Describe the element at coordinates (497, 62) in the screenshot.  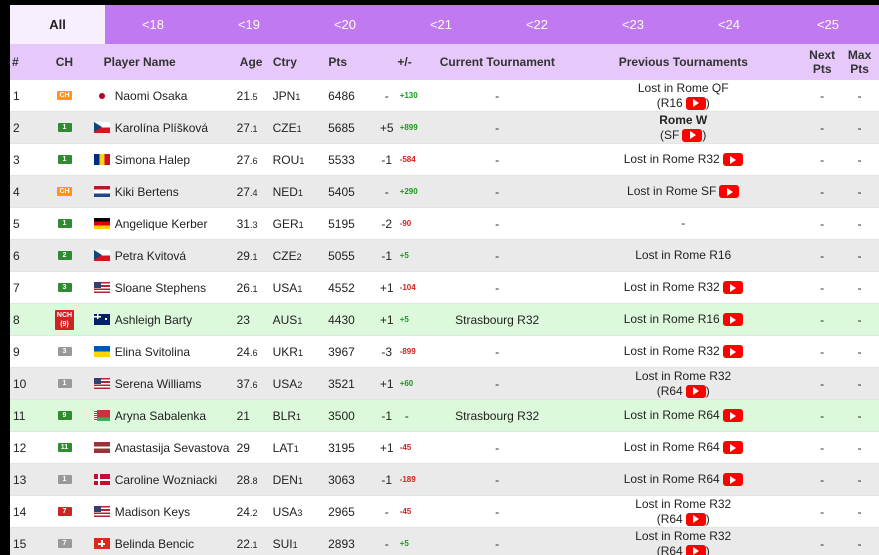
I see `header-current-tournament: Current Tournament` at that location.